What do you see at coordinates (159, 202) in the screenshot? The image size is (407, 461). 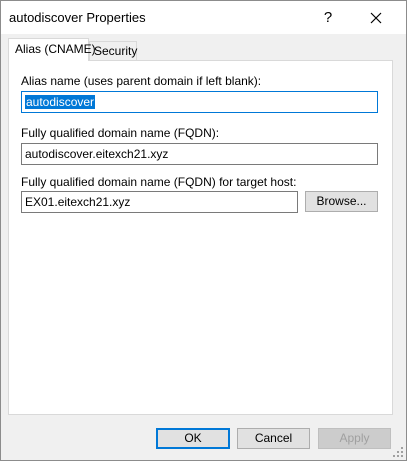 I see `target-host-input: EX01.eitexch21.xyz` at bounding box center [159, 202].